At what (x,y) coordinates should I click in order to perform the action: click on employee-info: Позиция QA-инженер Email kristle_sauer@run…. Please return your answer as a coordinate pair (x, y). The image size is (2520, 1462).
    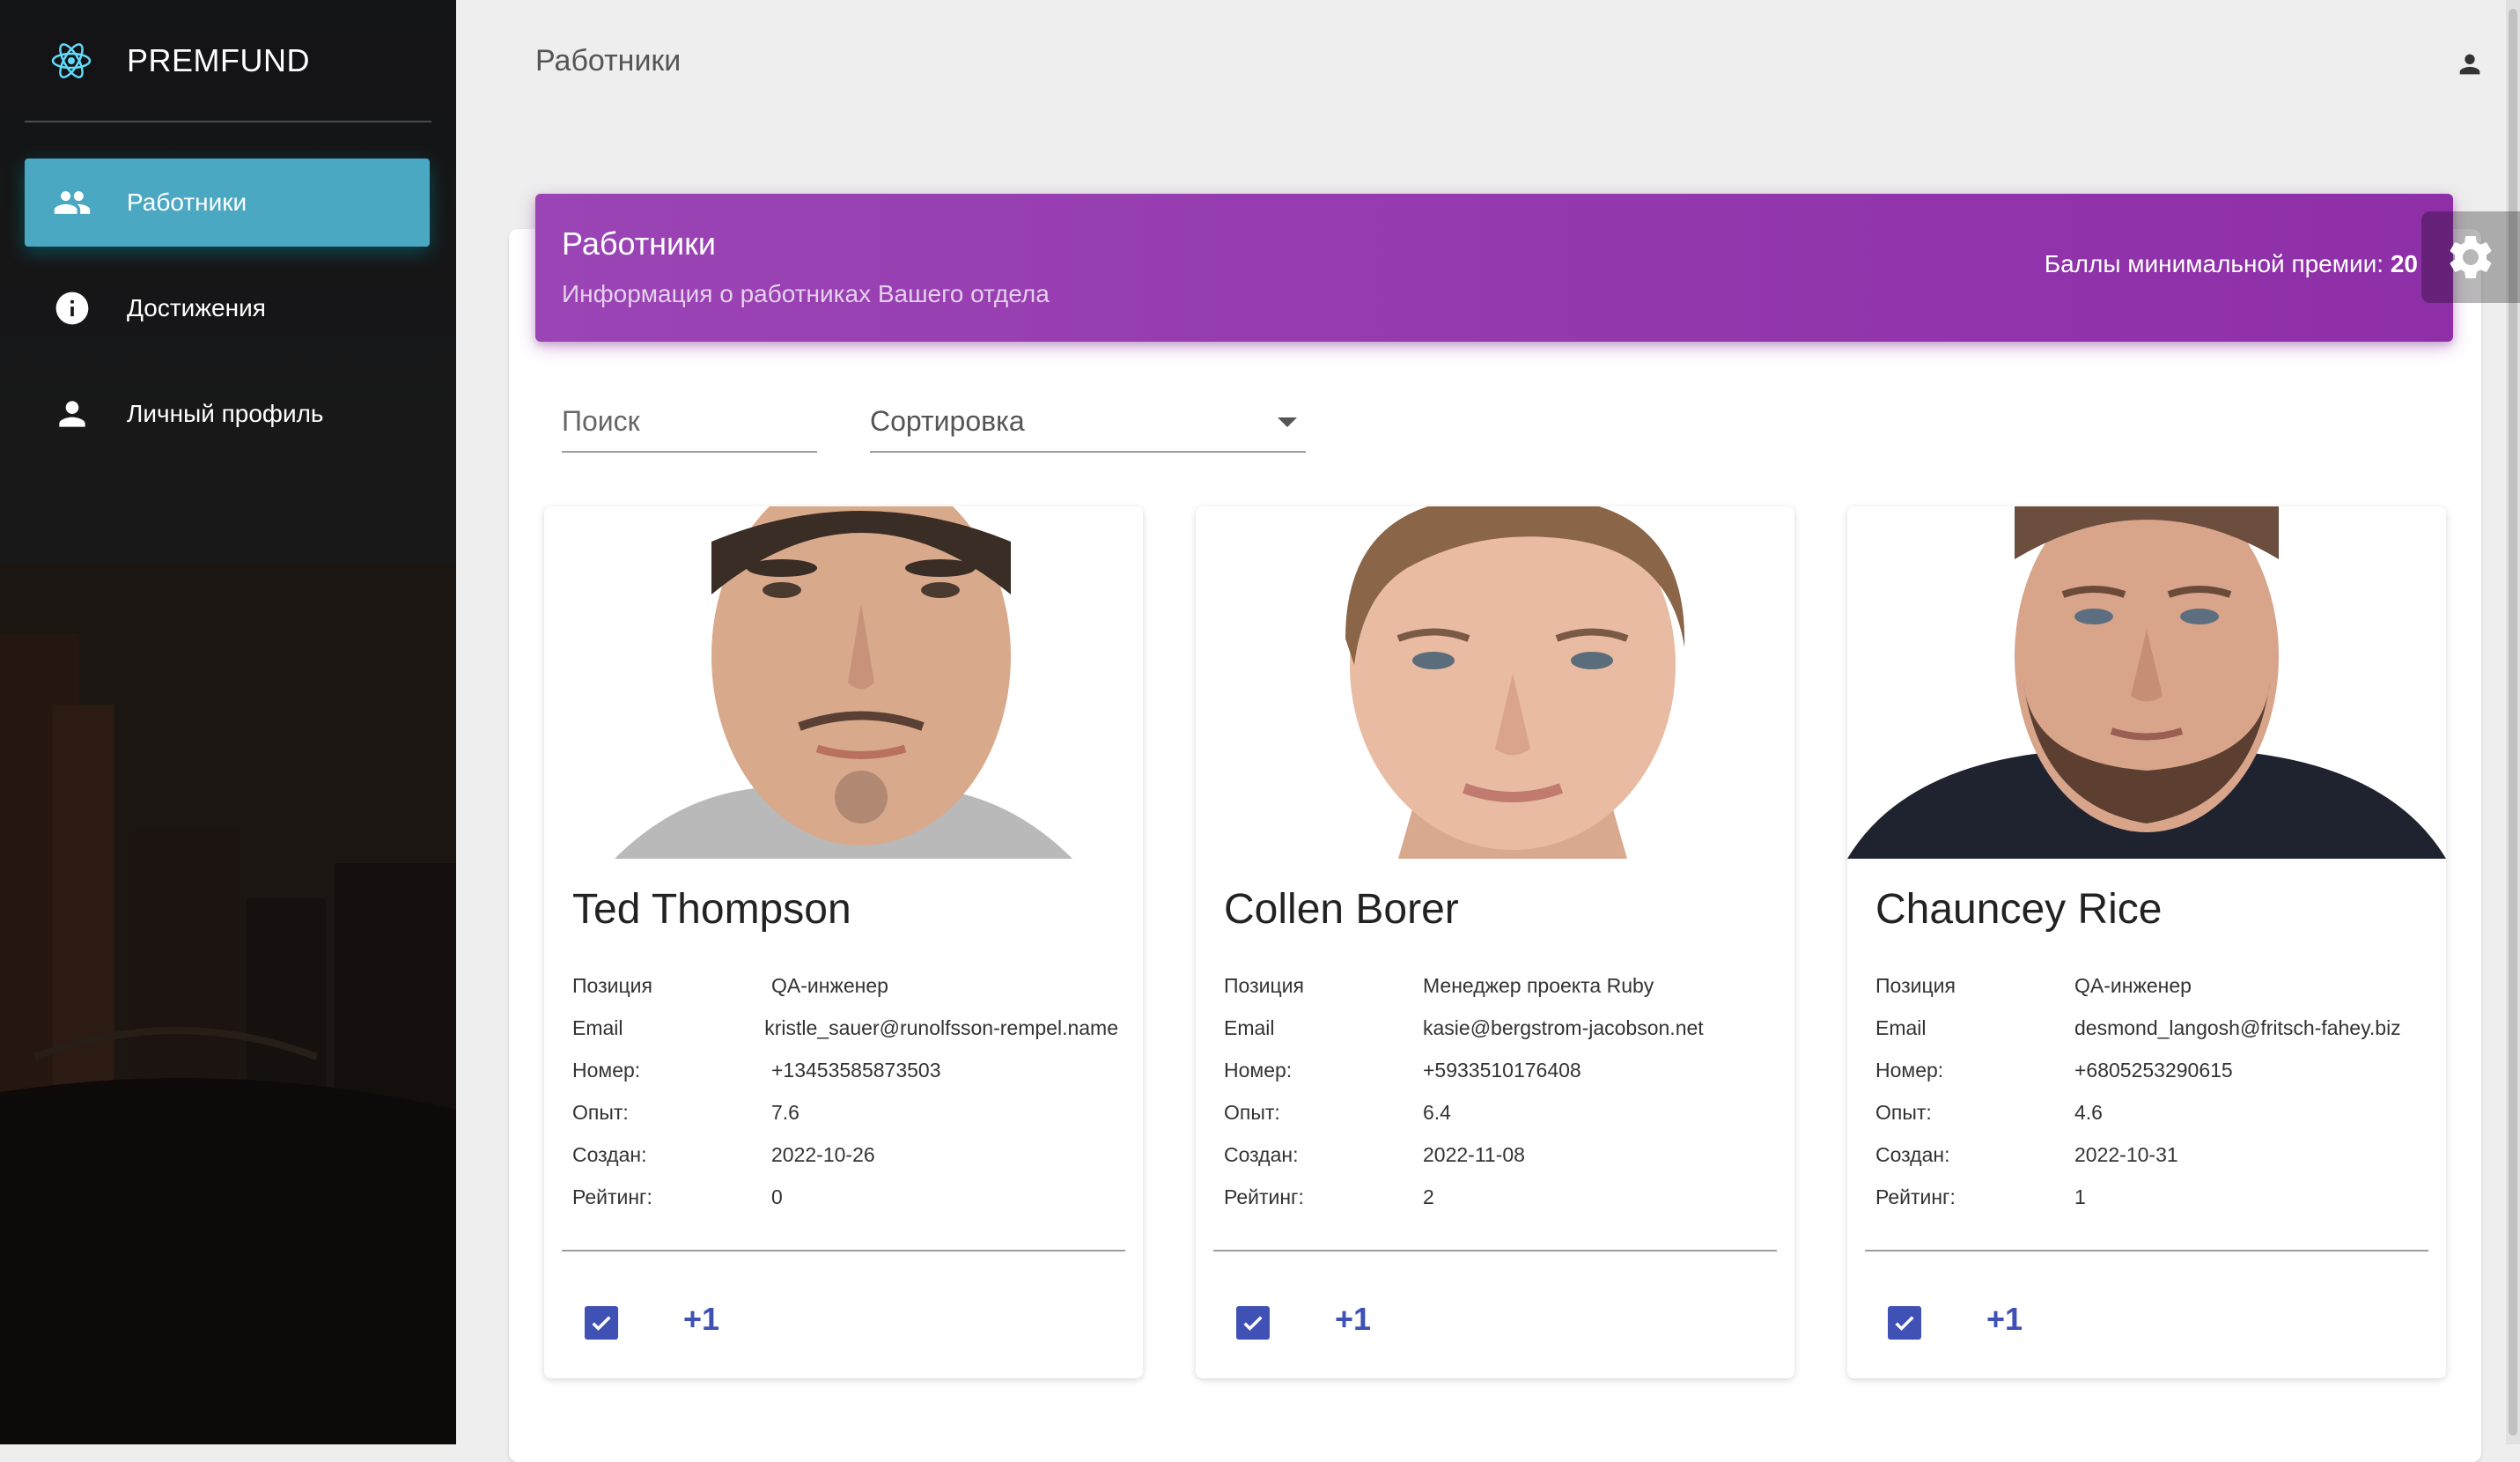
    Looking at the image, I should click on (845, 1091).